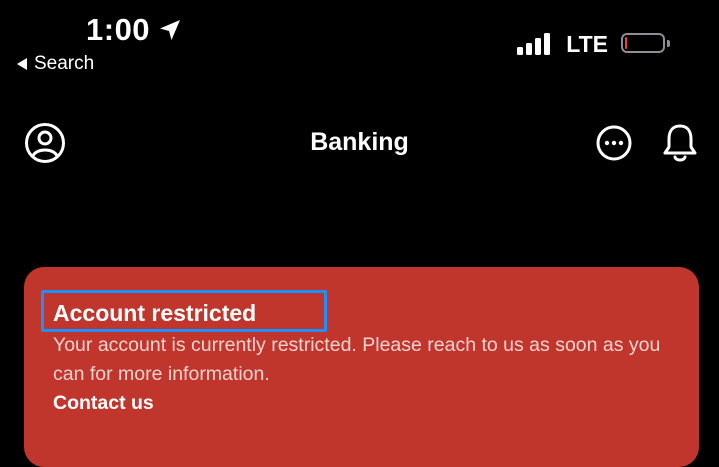  What do you see at coordinates (680, 143) in the screenshot?
I see `bell-icon` at bounding box center [680, 143].